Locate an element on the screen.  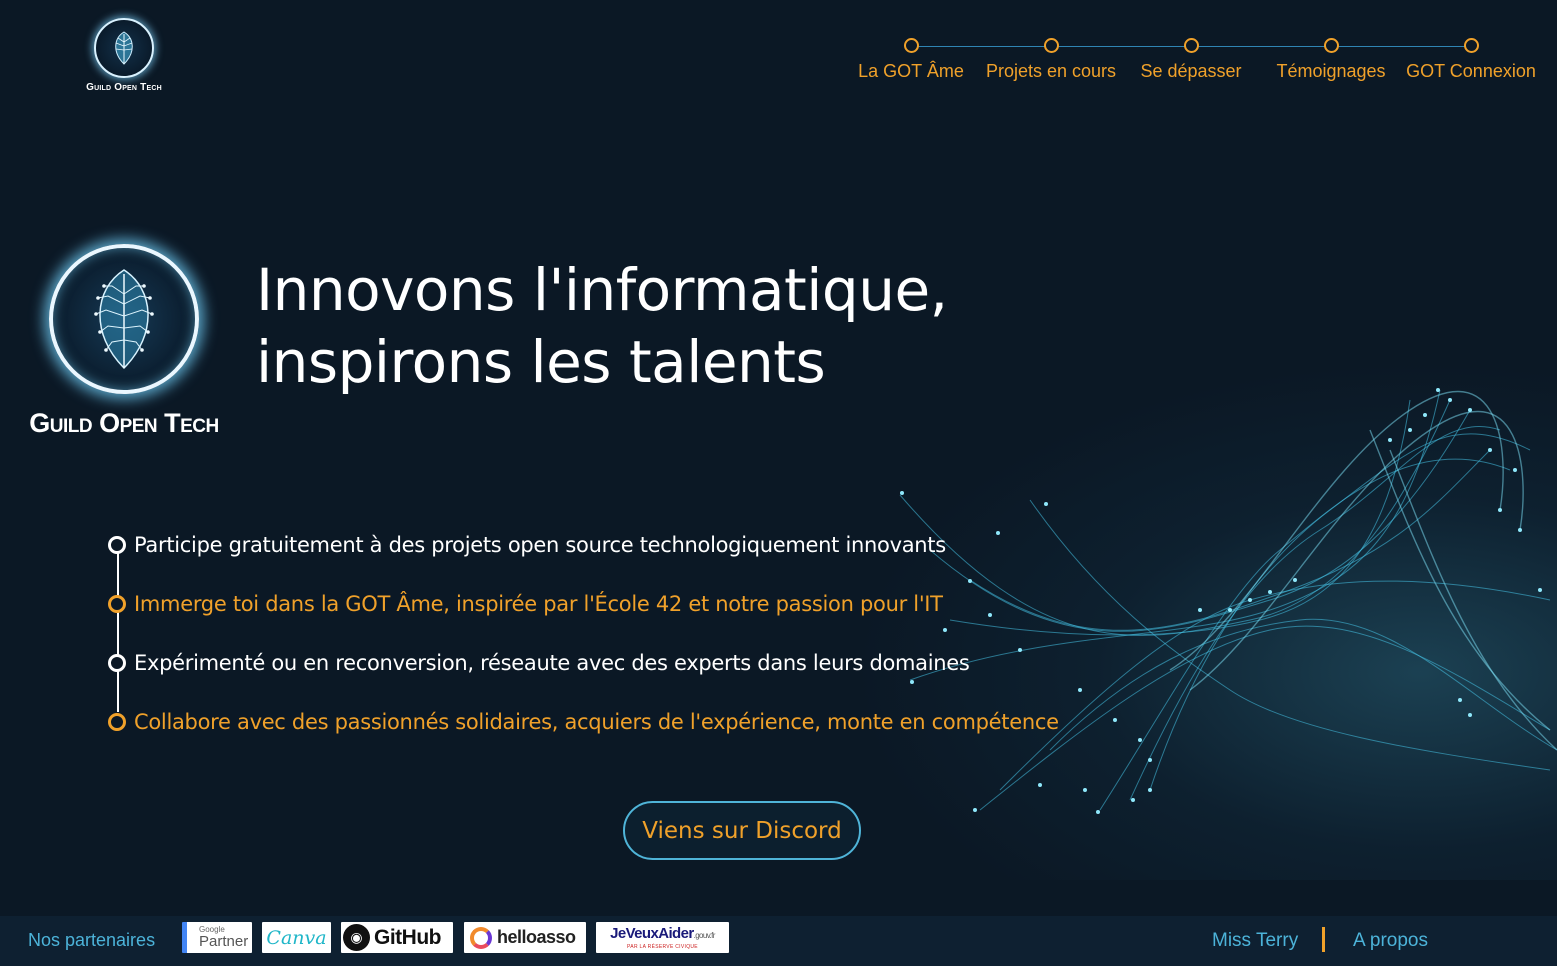
hero-headline-line-1: Innovons l'informatique, is located at coordinates (602, 290).